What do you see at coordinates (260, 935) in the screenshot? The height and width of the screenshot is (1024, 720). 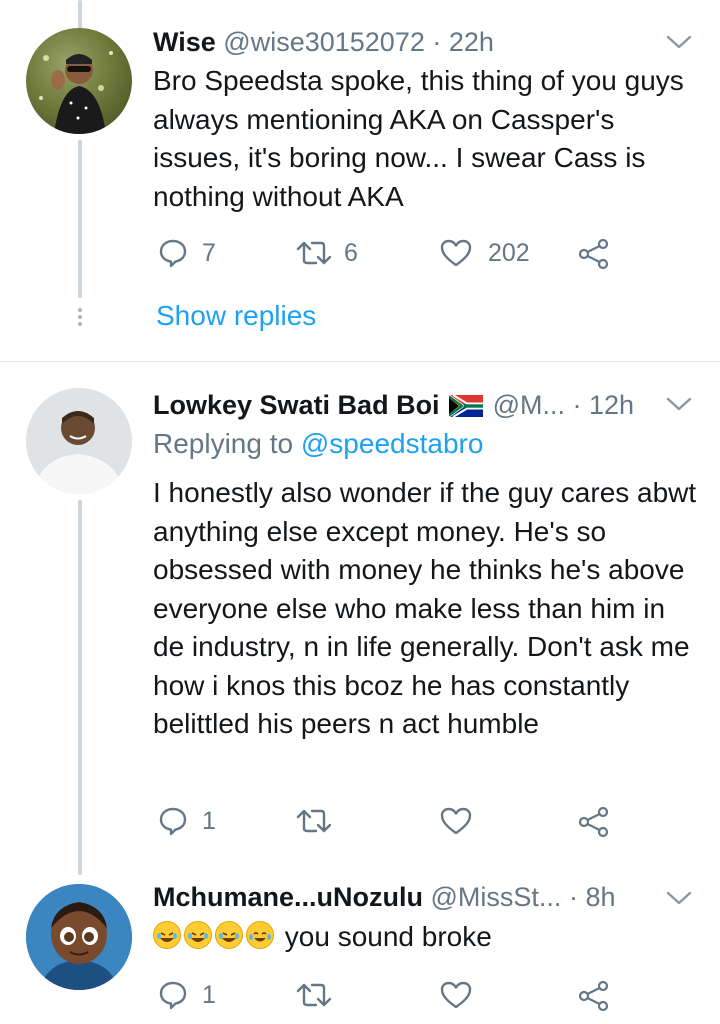 I see `laughing-tears-emoji-icon` at bounding box center [260, 935].